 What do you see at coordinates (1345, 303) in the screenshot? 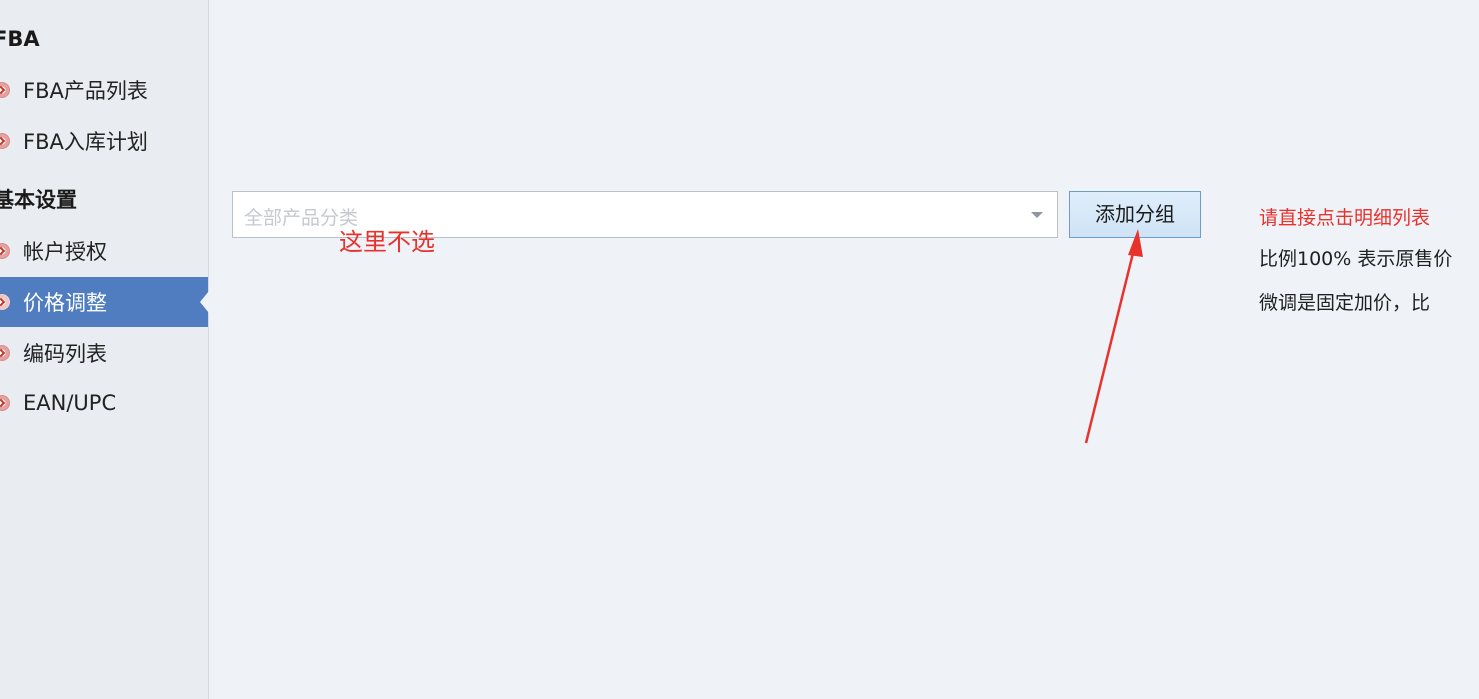
I see `hint-line-fine-tune: 微调是固定加价，比` at bounding box center [1345, 303].